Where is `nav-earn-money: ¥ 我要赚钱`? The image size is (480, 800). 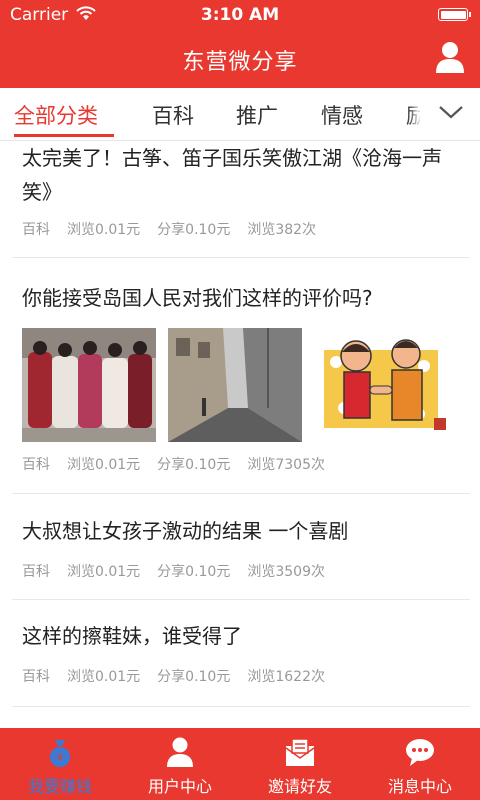 nav-earn-money: ¥ 我要赚钱 is located at coordinates (60, 764).